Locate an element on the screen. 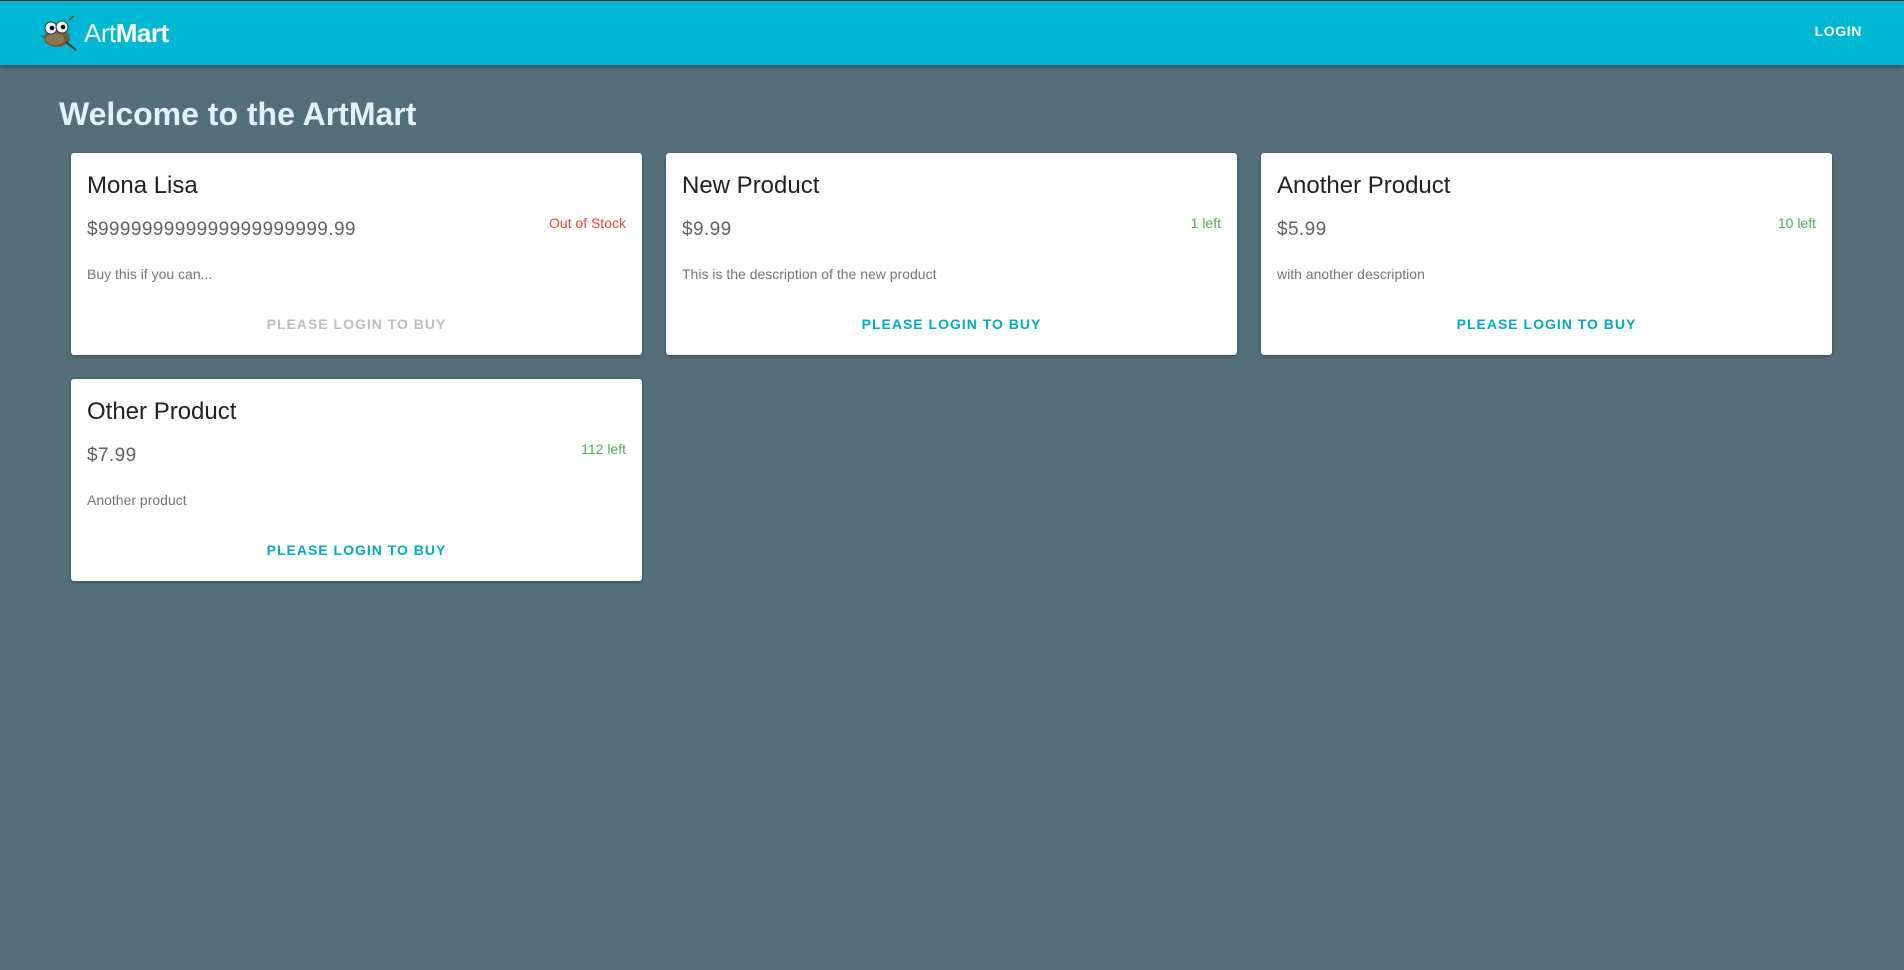 The width and height of the screenshot is (1904, 970). product-price: $999999999999999999999.99 is located at coordinates (221, 229).